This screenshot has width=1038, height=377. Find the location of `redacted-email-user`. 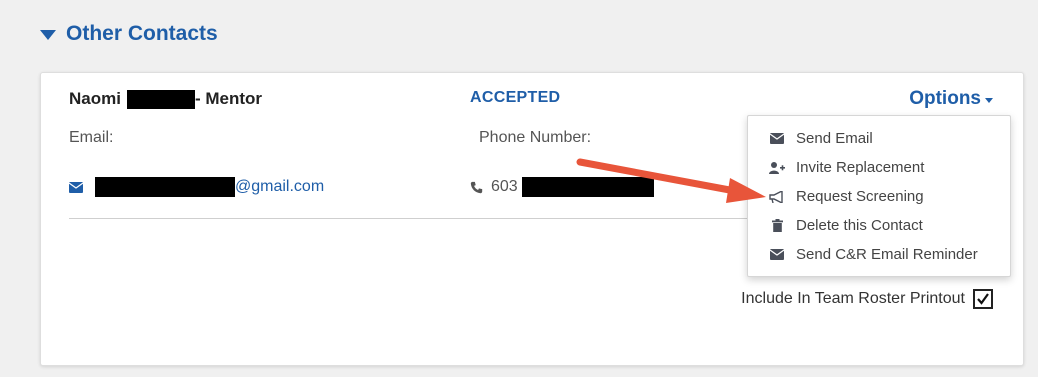

redacted-email-user is located at coordinates (165, 187).